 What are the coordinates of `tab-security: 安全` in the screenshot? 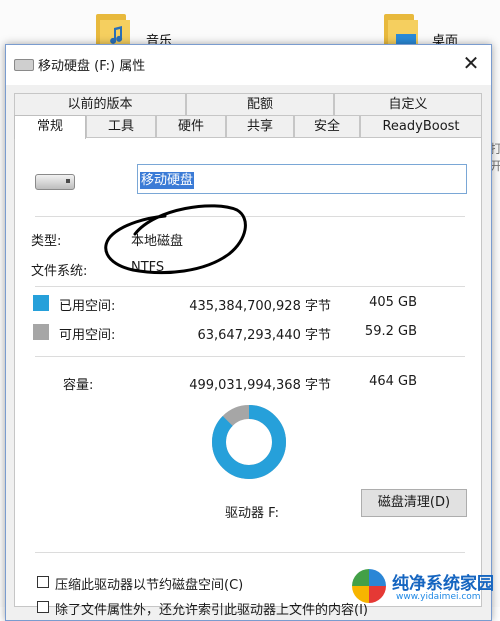 It's located at (327, 126).